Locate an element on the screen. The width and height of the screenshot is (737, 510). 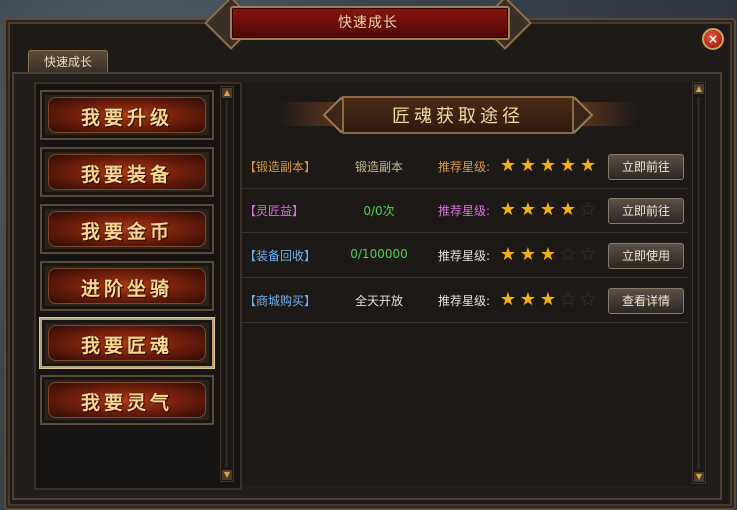
acquisition-row: 【商城购买】 全天开放 推荐星级: ★ ★ ★ ★ ★ 查看详情 is located at coordinates (465, 301).